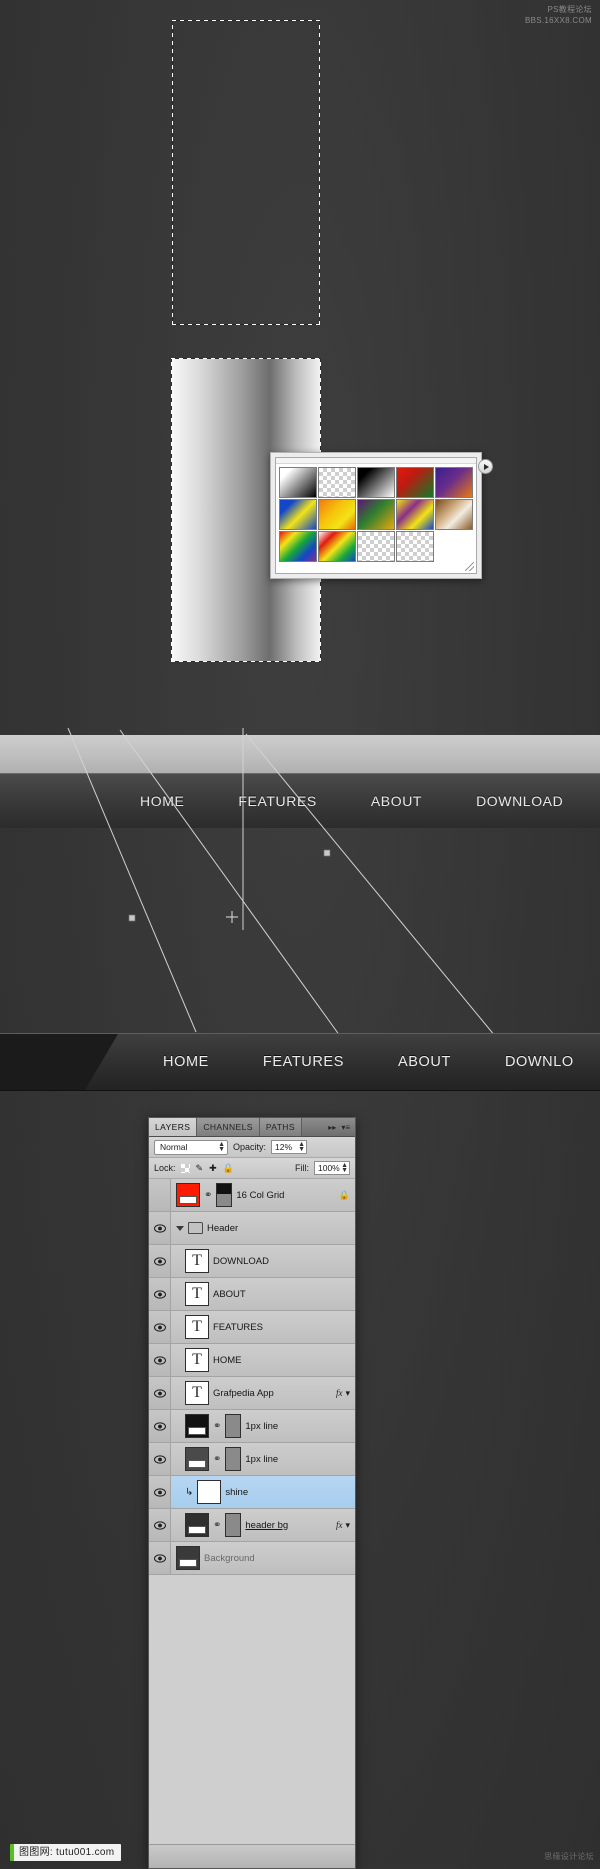  I want to click on panel-menu-icon: ▾≡, so click(345, 1127).